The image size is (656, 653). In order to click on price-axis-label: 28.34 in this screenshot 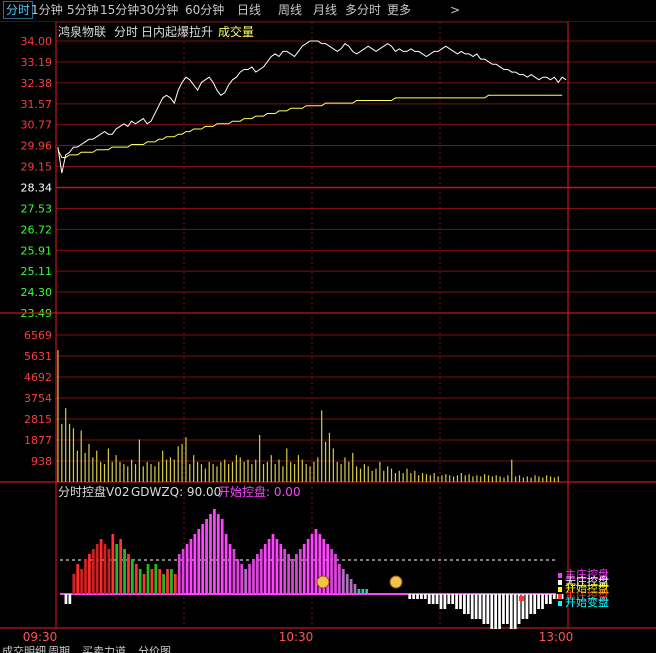, I will do `click(37, 187)`.